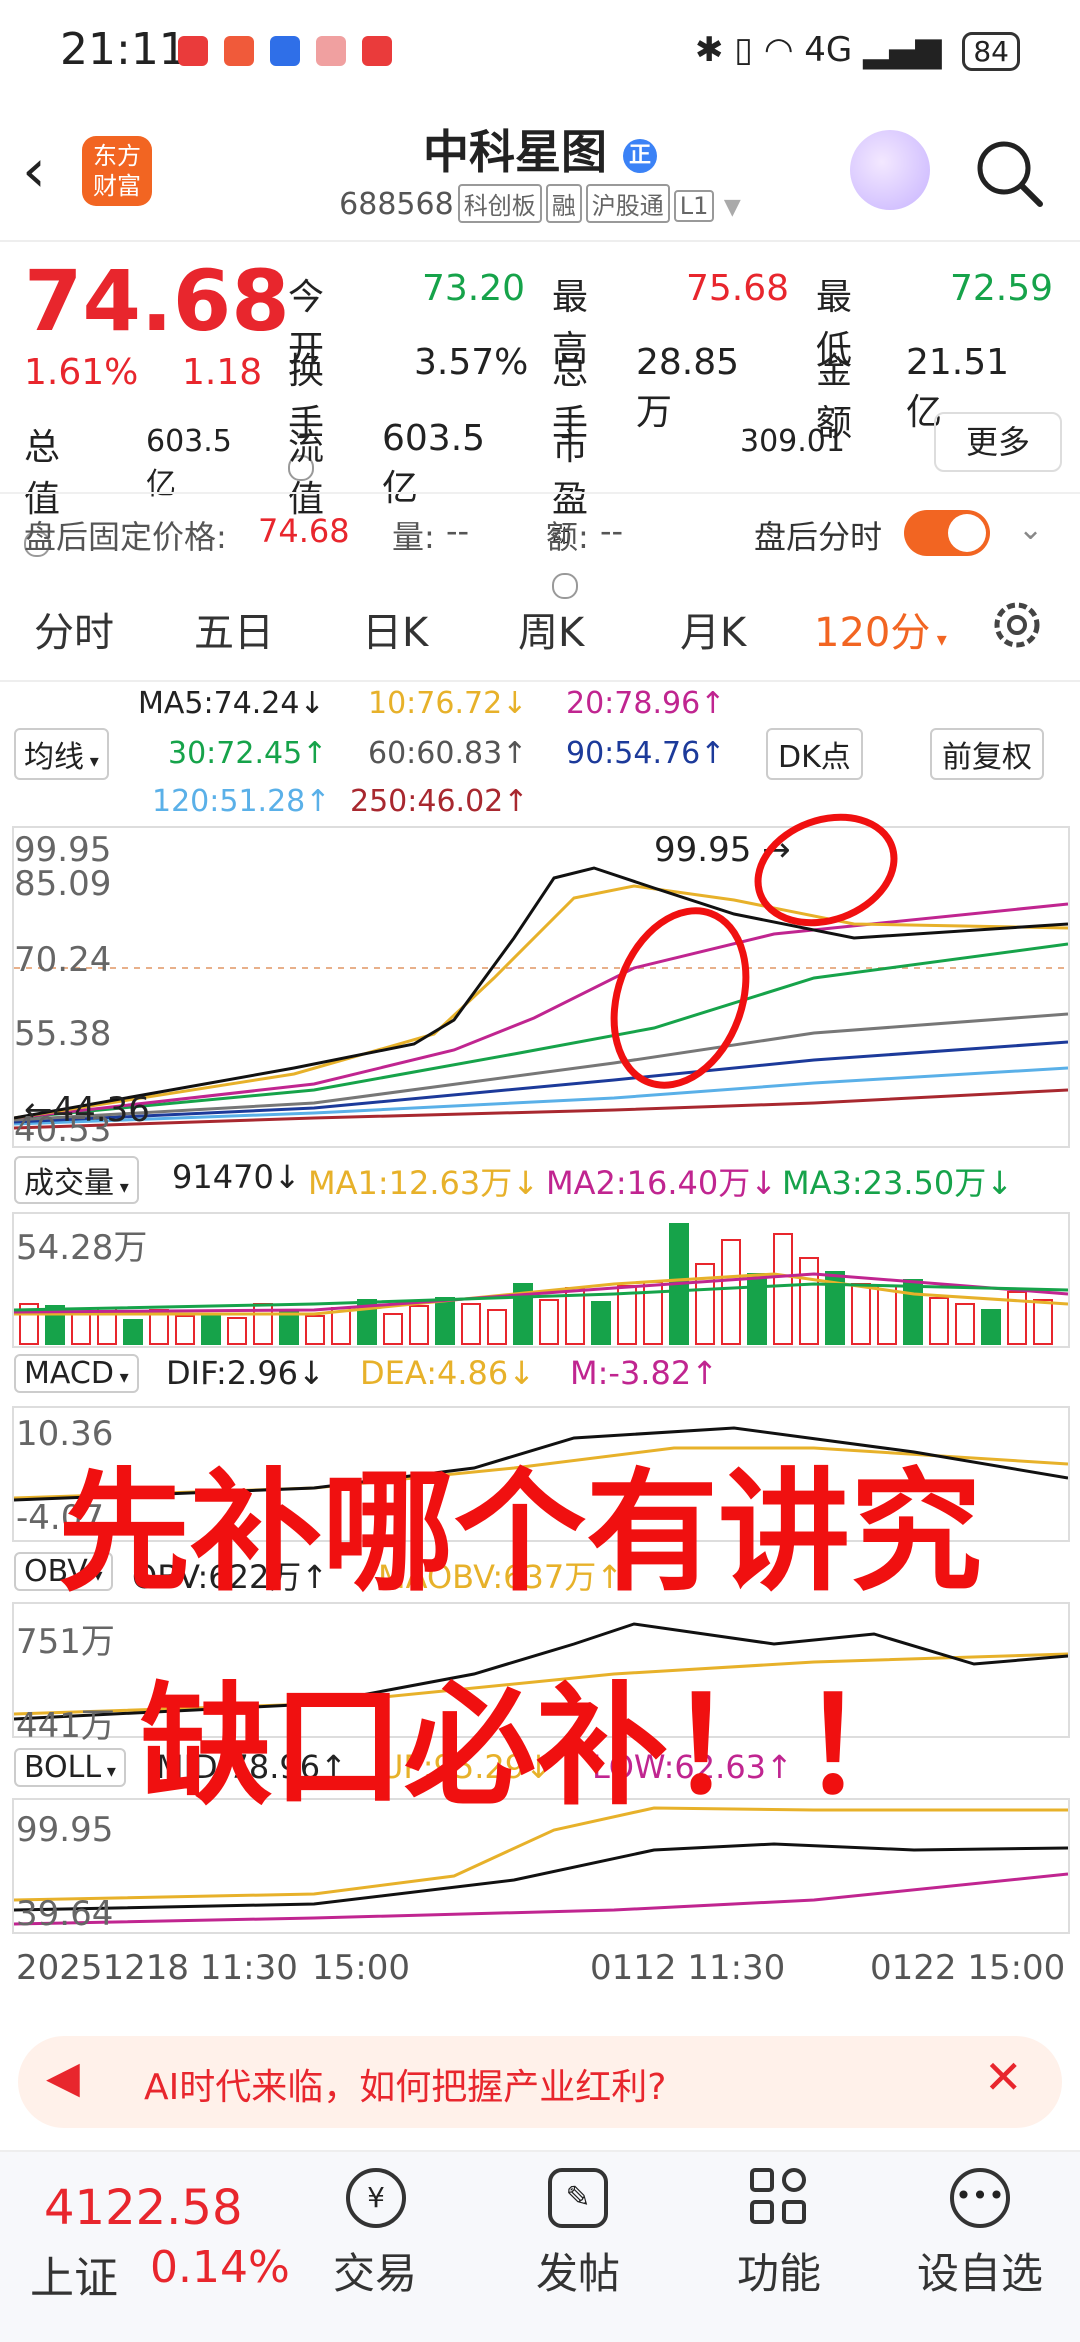 This screenshot has width=1080, height=2342. What do you see at coordinates (220, 2267) in the screenshot?
I see `index-change: 0.14%` at bounding box center [220, 2267].